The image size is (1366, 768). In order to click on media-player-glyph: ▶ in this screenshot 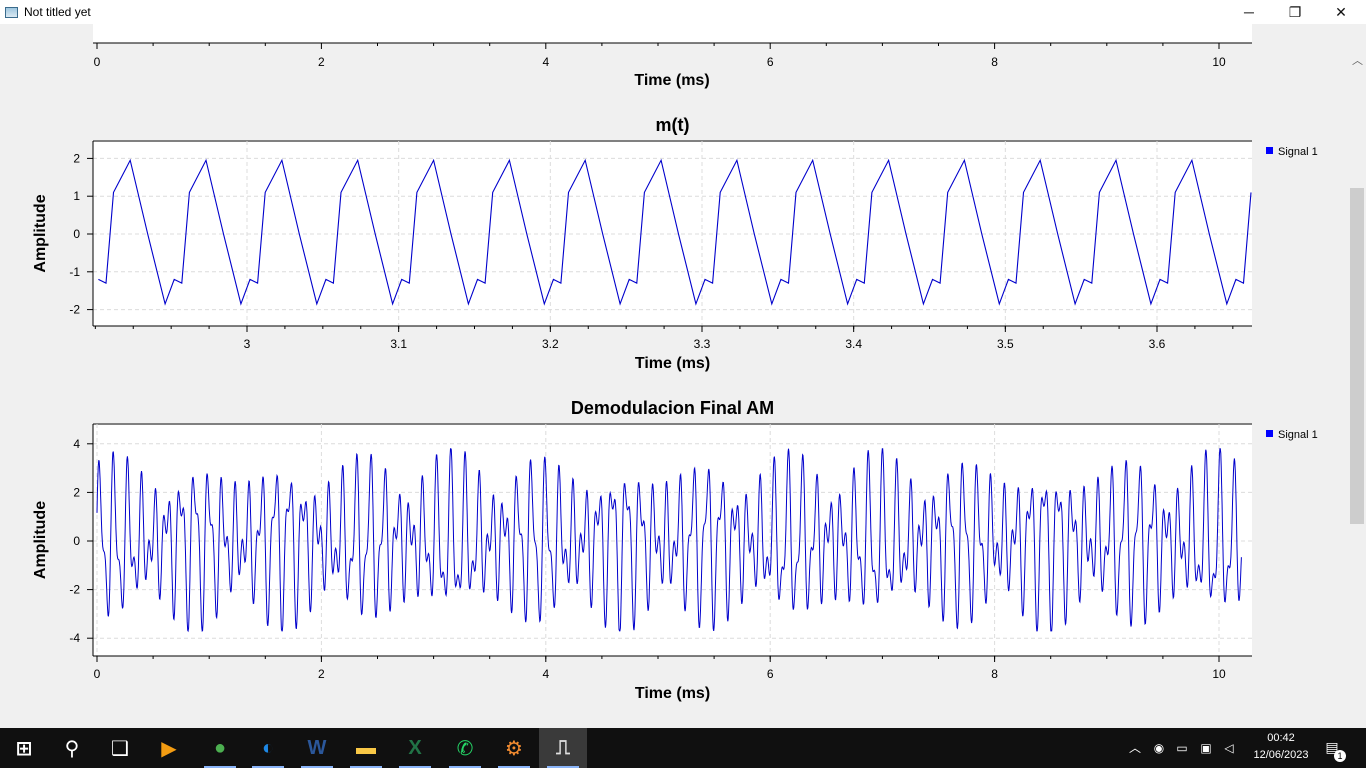, I will do `click(169, 748)`.